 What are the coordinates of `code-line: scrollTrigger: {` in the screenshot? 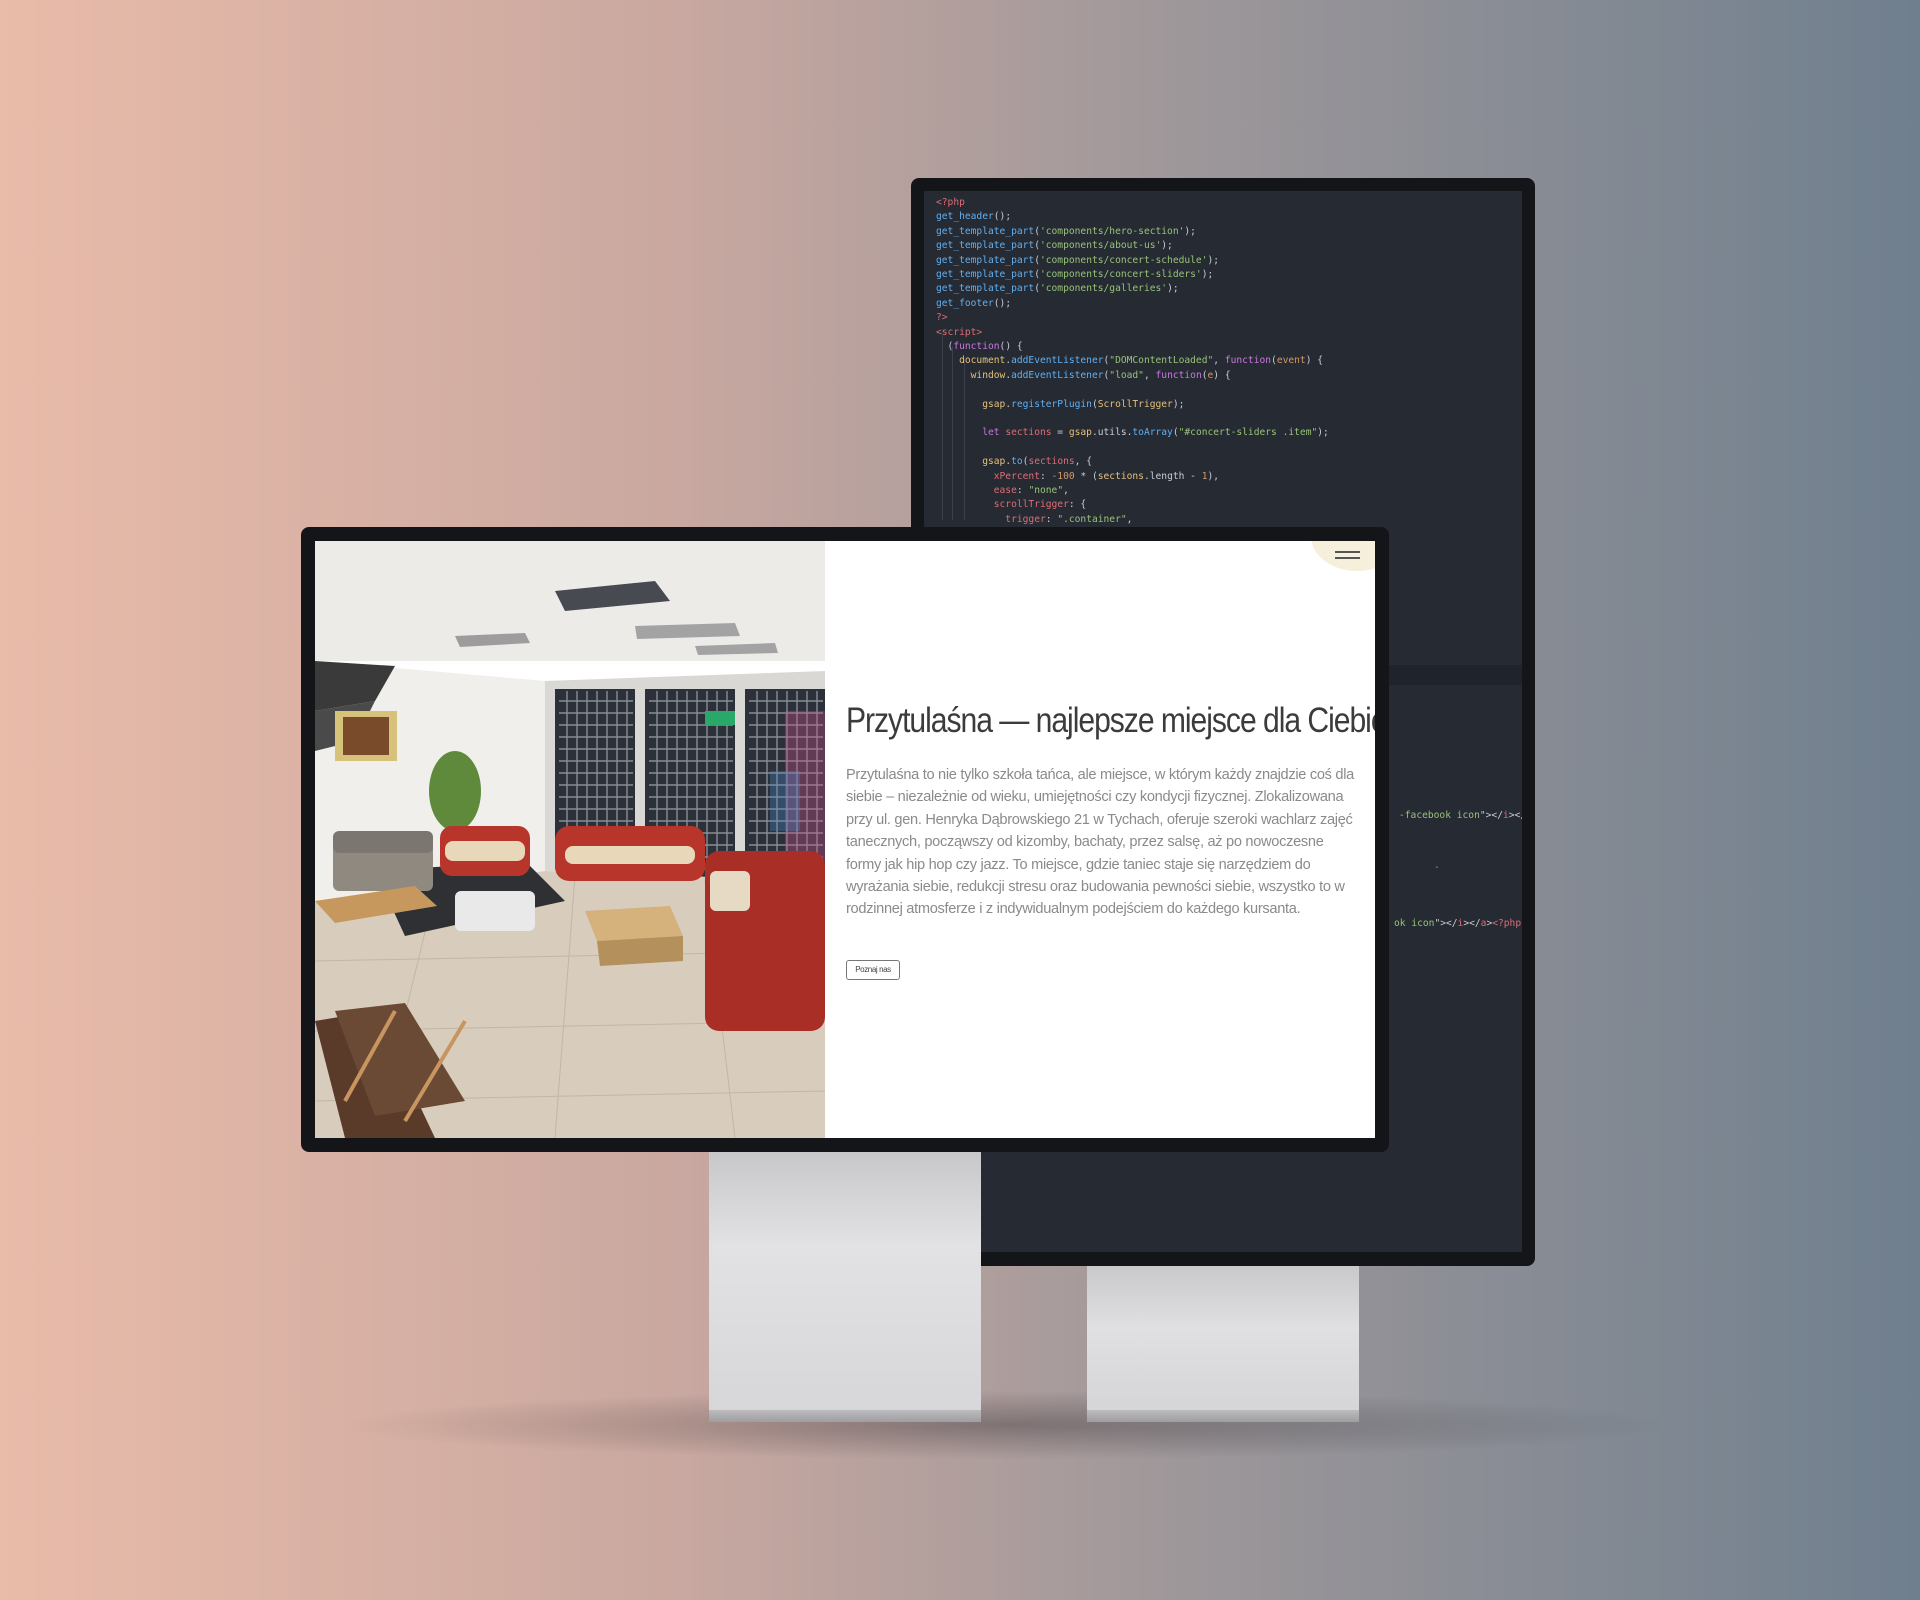 It's located at (1011, 505).